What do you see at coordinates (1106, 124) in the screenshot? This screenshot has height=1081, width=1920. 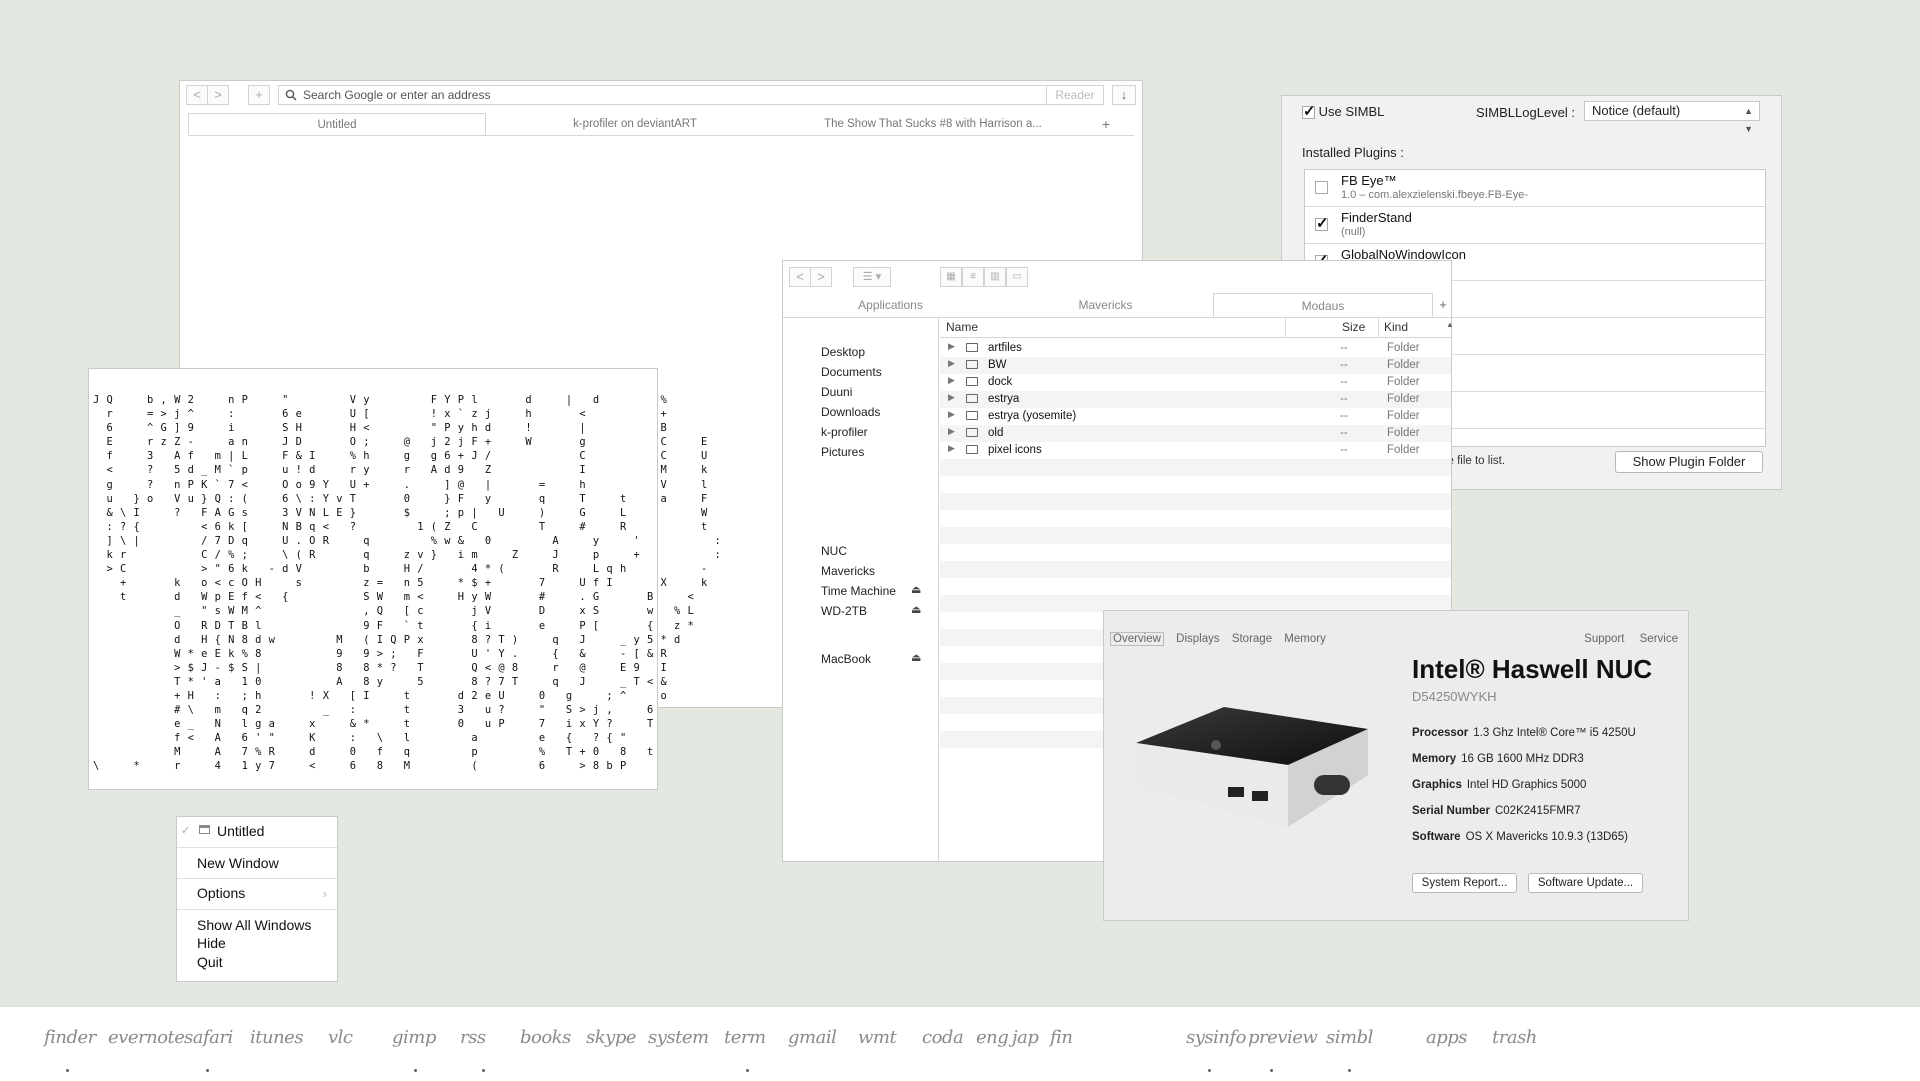 I see `add-tab-button: +` at bounding box center [1106, 124].